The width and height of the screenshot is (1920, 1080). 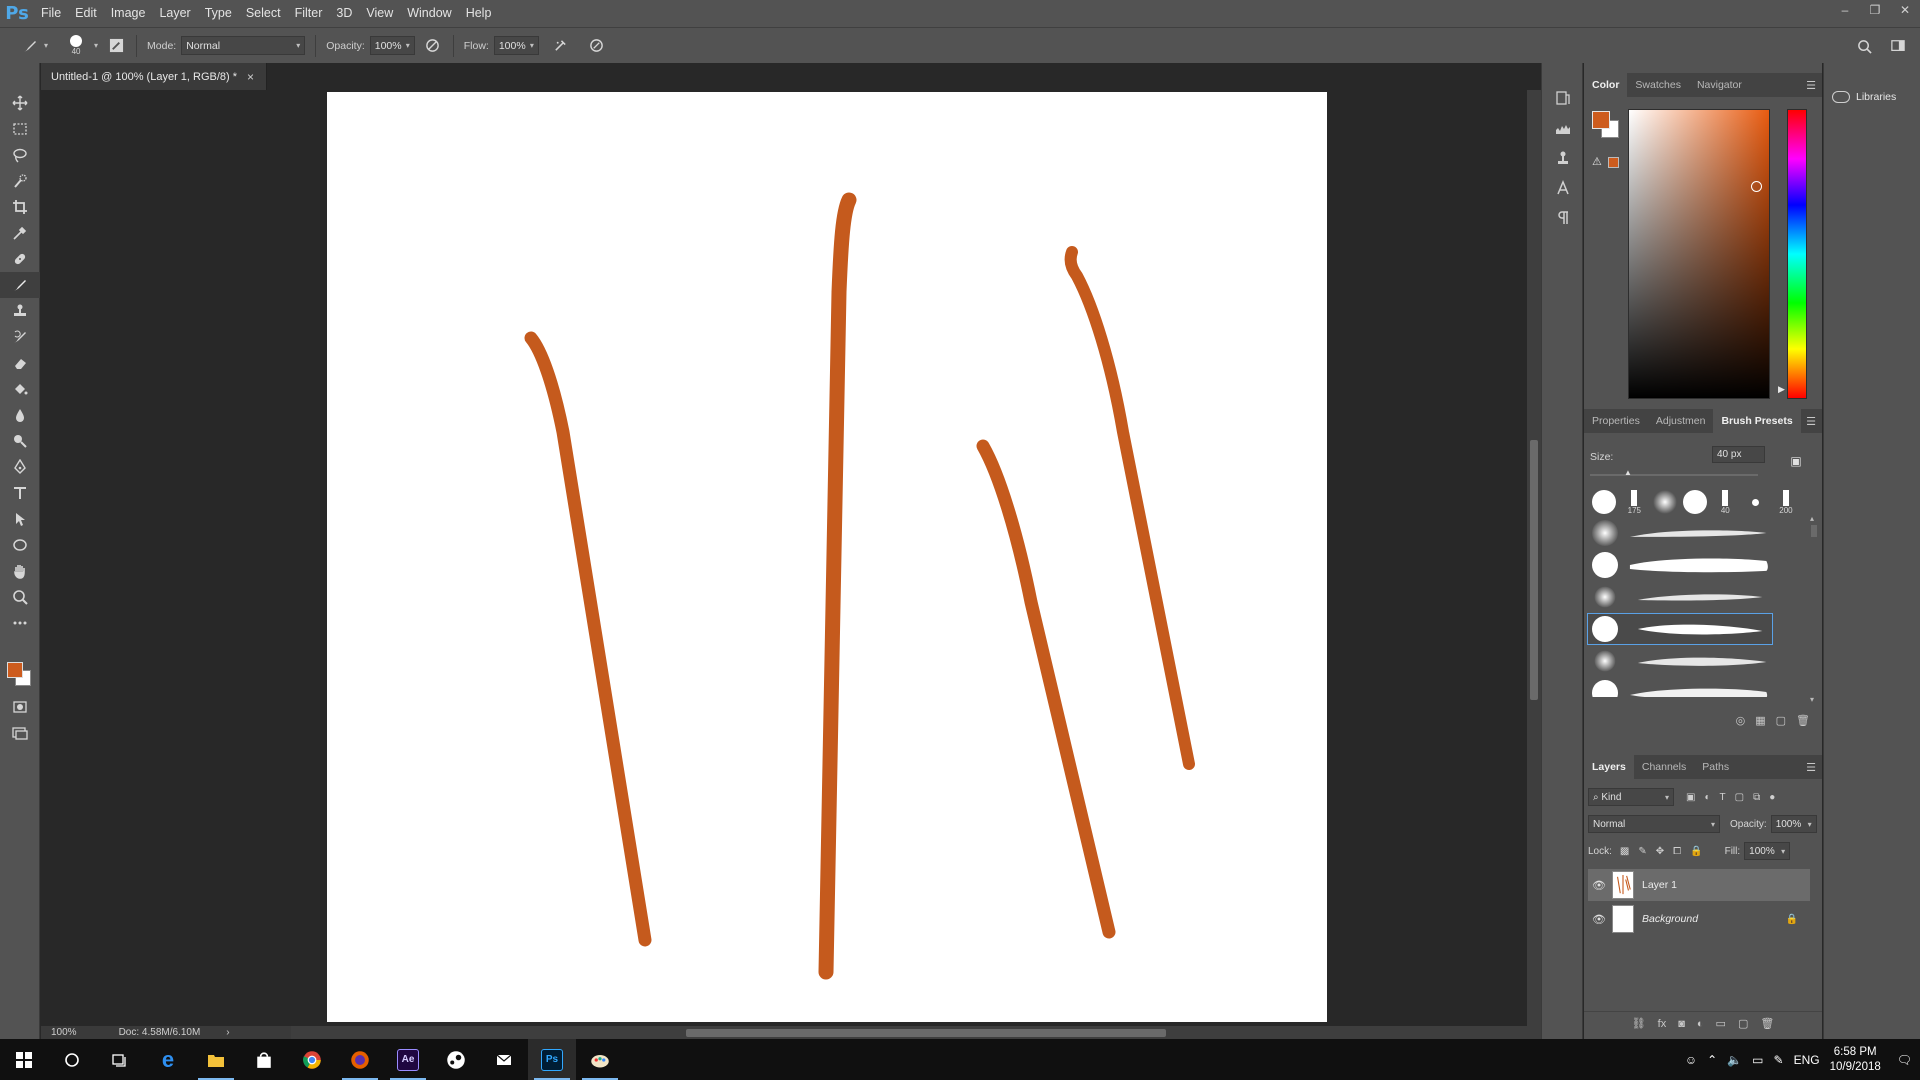 What do you see at coordinates (392, 45) in the screenshot?
I see `opacity-field: 100% ▾` at bounding box center [392, 45].